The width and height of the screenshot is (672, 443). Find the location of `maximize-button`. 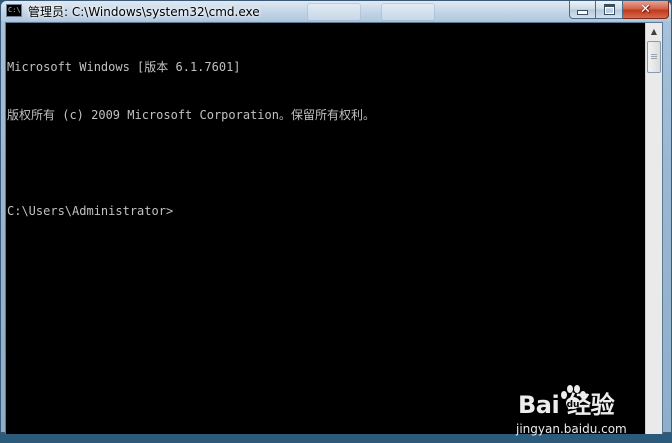

maximize-button is located at coordinates (609, 10).